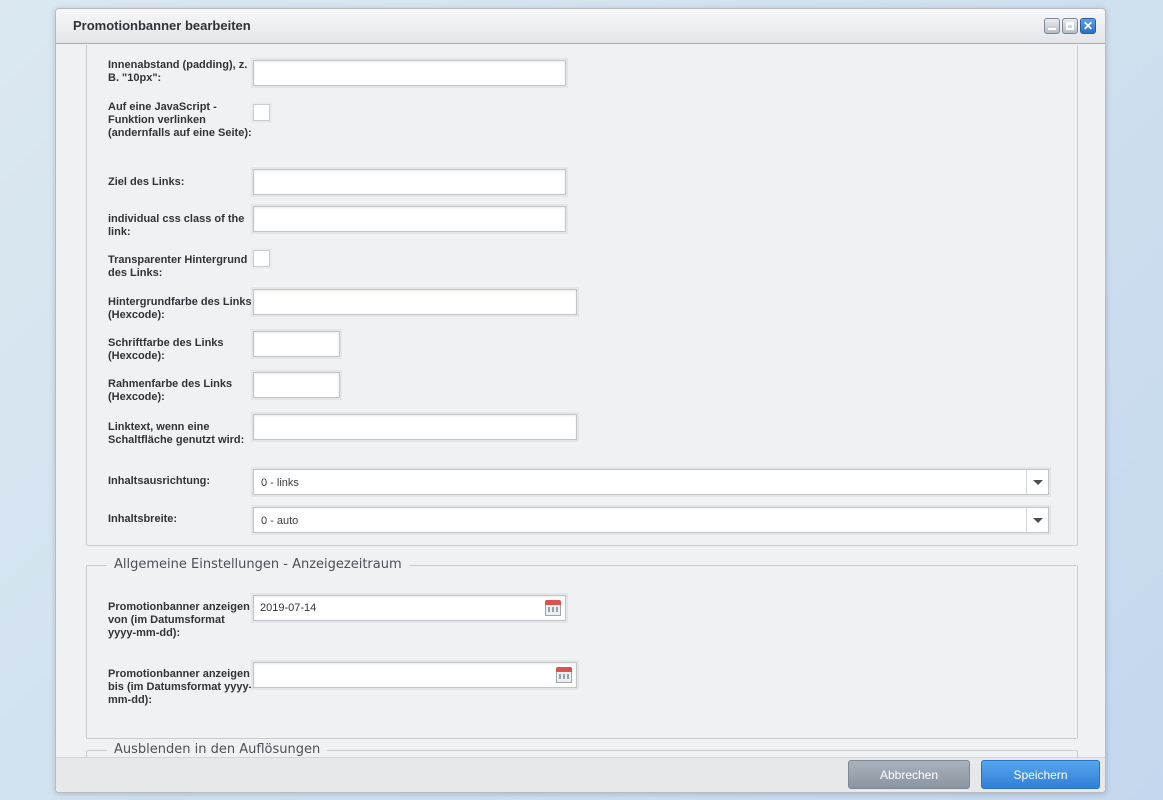  I want to click on link-target-input, so click(409, 182).